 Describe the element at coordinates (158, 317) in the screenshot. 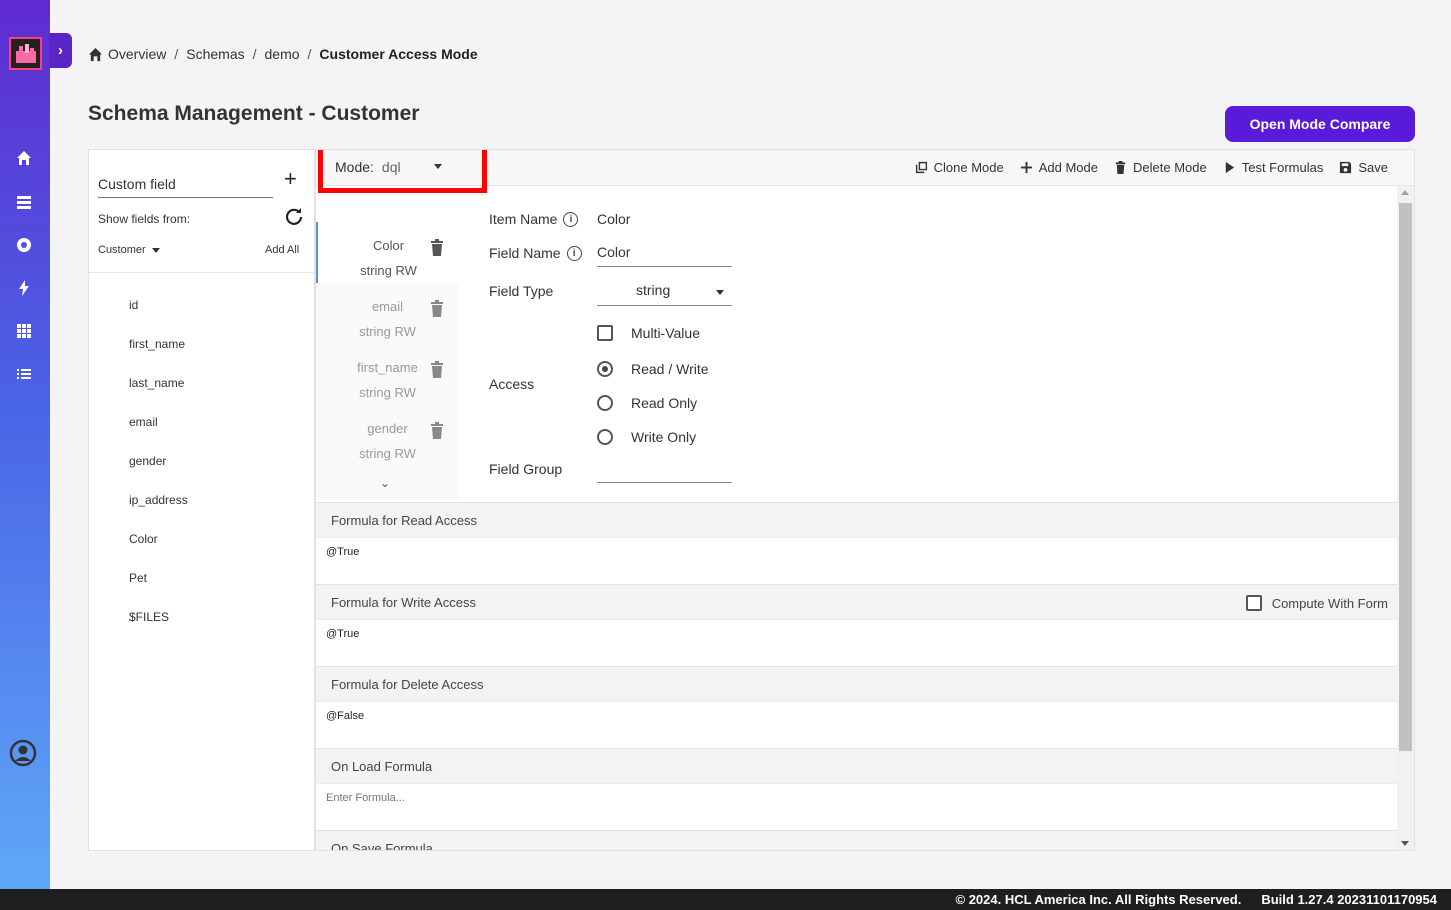

I see `list-item: id` at that location.